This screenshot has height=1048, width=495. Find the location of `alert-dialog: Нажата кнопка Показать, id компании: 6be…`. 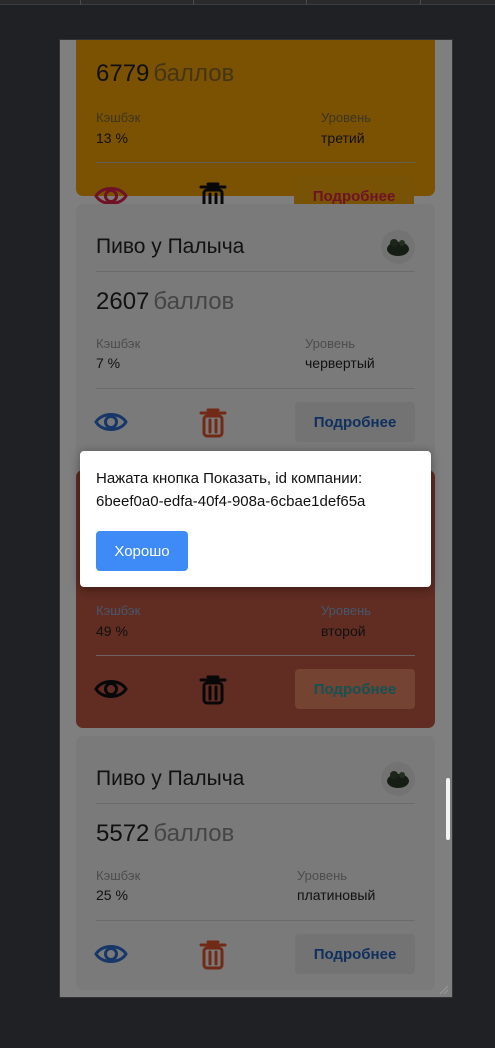

alert-dialog: Нажата кнопка Показать, id компании: 6be… is located at coordinates (255, 519).